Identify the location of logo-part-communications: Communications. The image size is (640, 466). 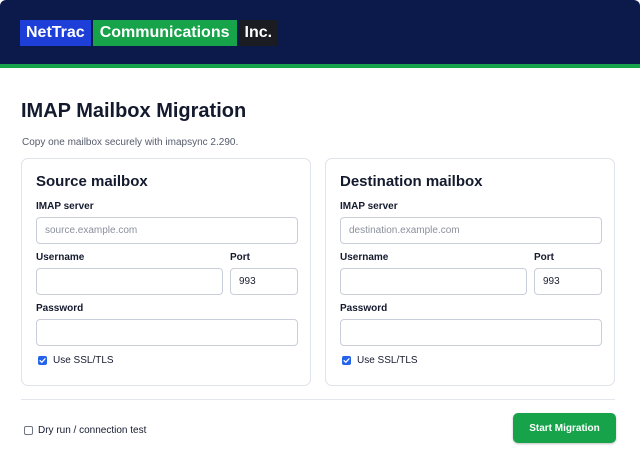
(164, 33).